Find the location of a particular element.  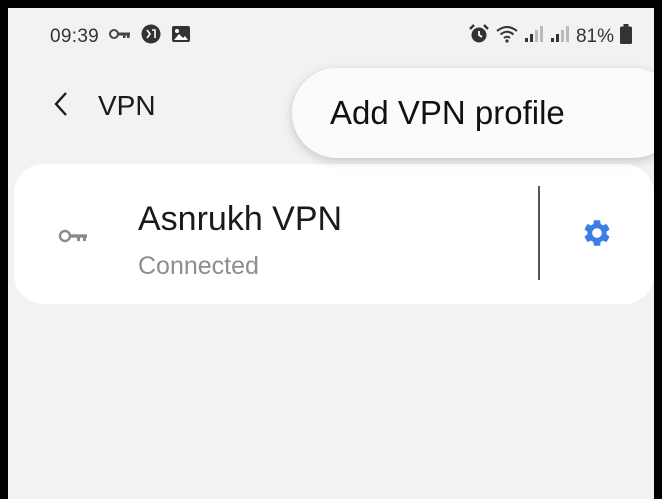

vertical-divider is located at coordinates (539, 233).